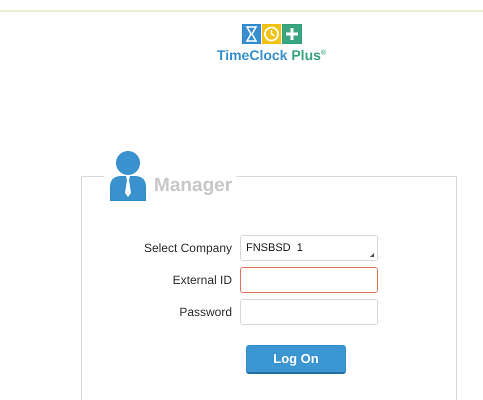 The image size is (483, 400). What do you see at coordinates (128, 176) in the screenshot?
I see `person-icon` at bounding box center [128, 176].